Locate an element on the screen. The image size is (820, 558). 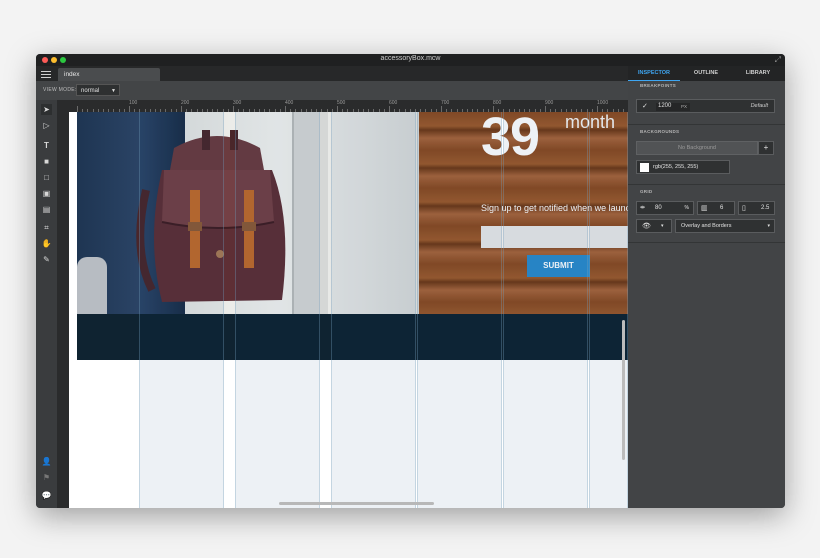
breakpoint-field: ✓ 1200 PX Default is located at coordinates (705, 106).